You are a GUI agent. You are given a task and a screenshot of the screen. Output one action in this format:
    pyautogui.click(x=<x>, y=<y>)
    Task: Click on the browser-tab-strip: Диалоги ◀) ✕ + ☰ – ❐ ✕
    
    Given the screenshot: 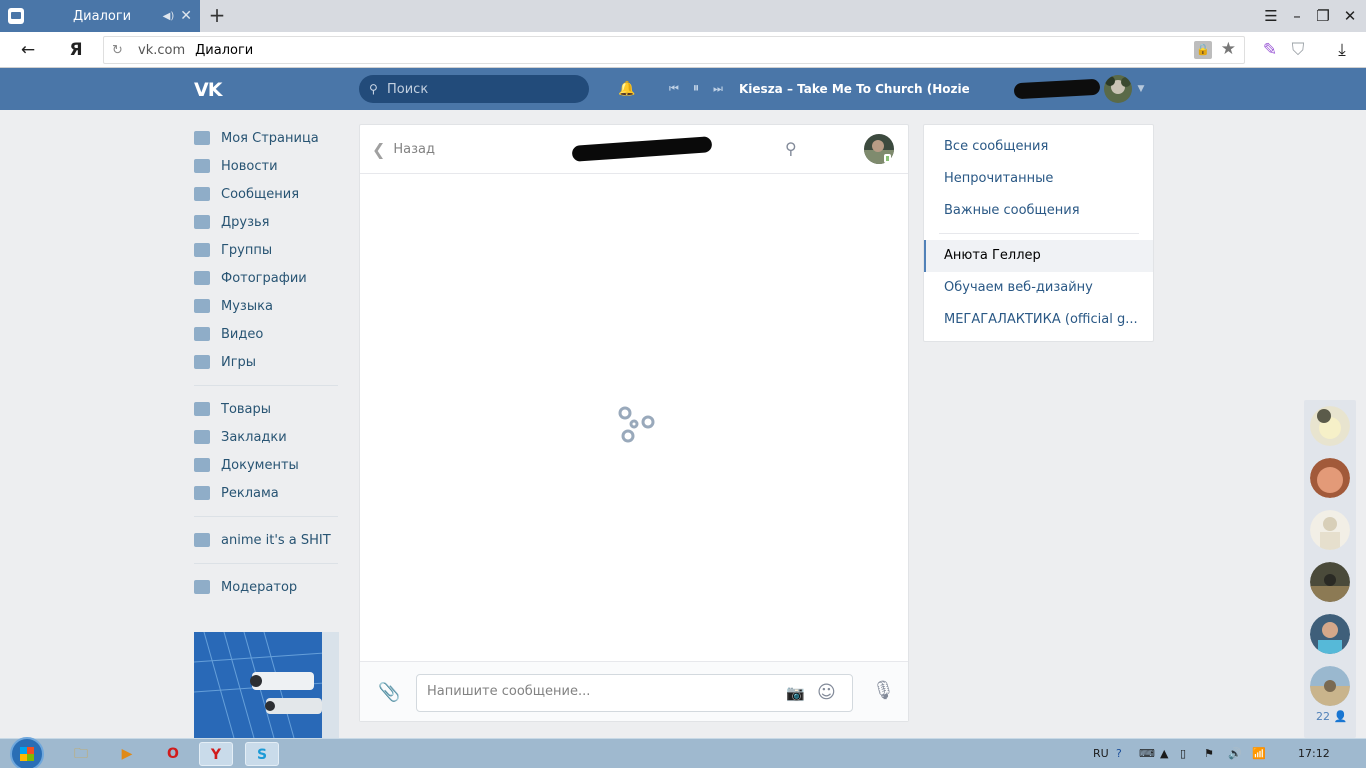 What is the action you would take?
    pyautogui.click(x=683, y=16)
    